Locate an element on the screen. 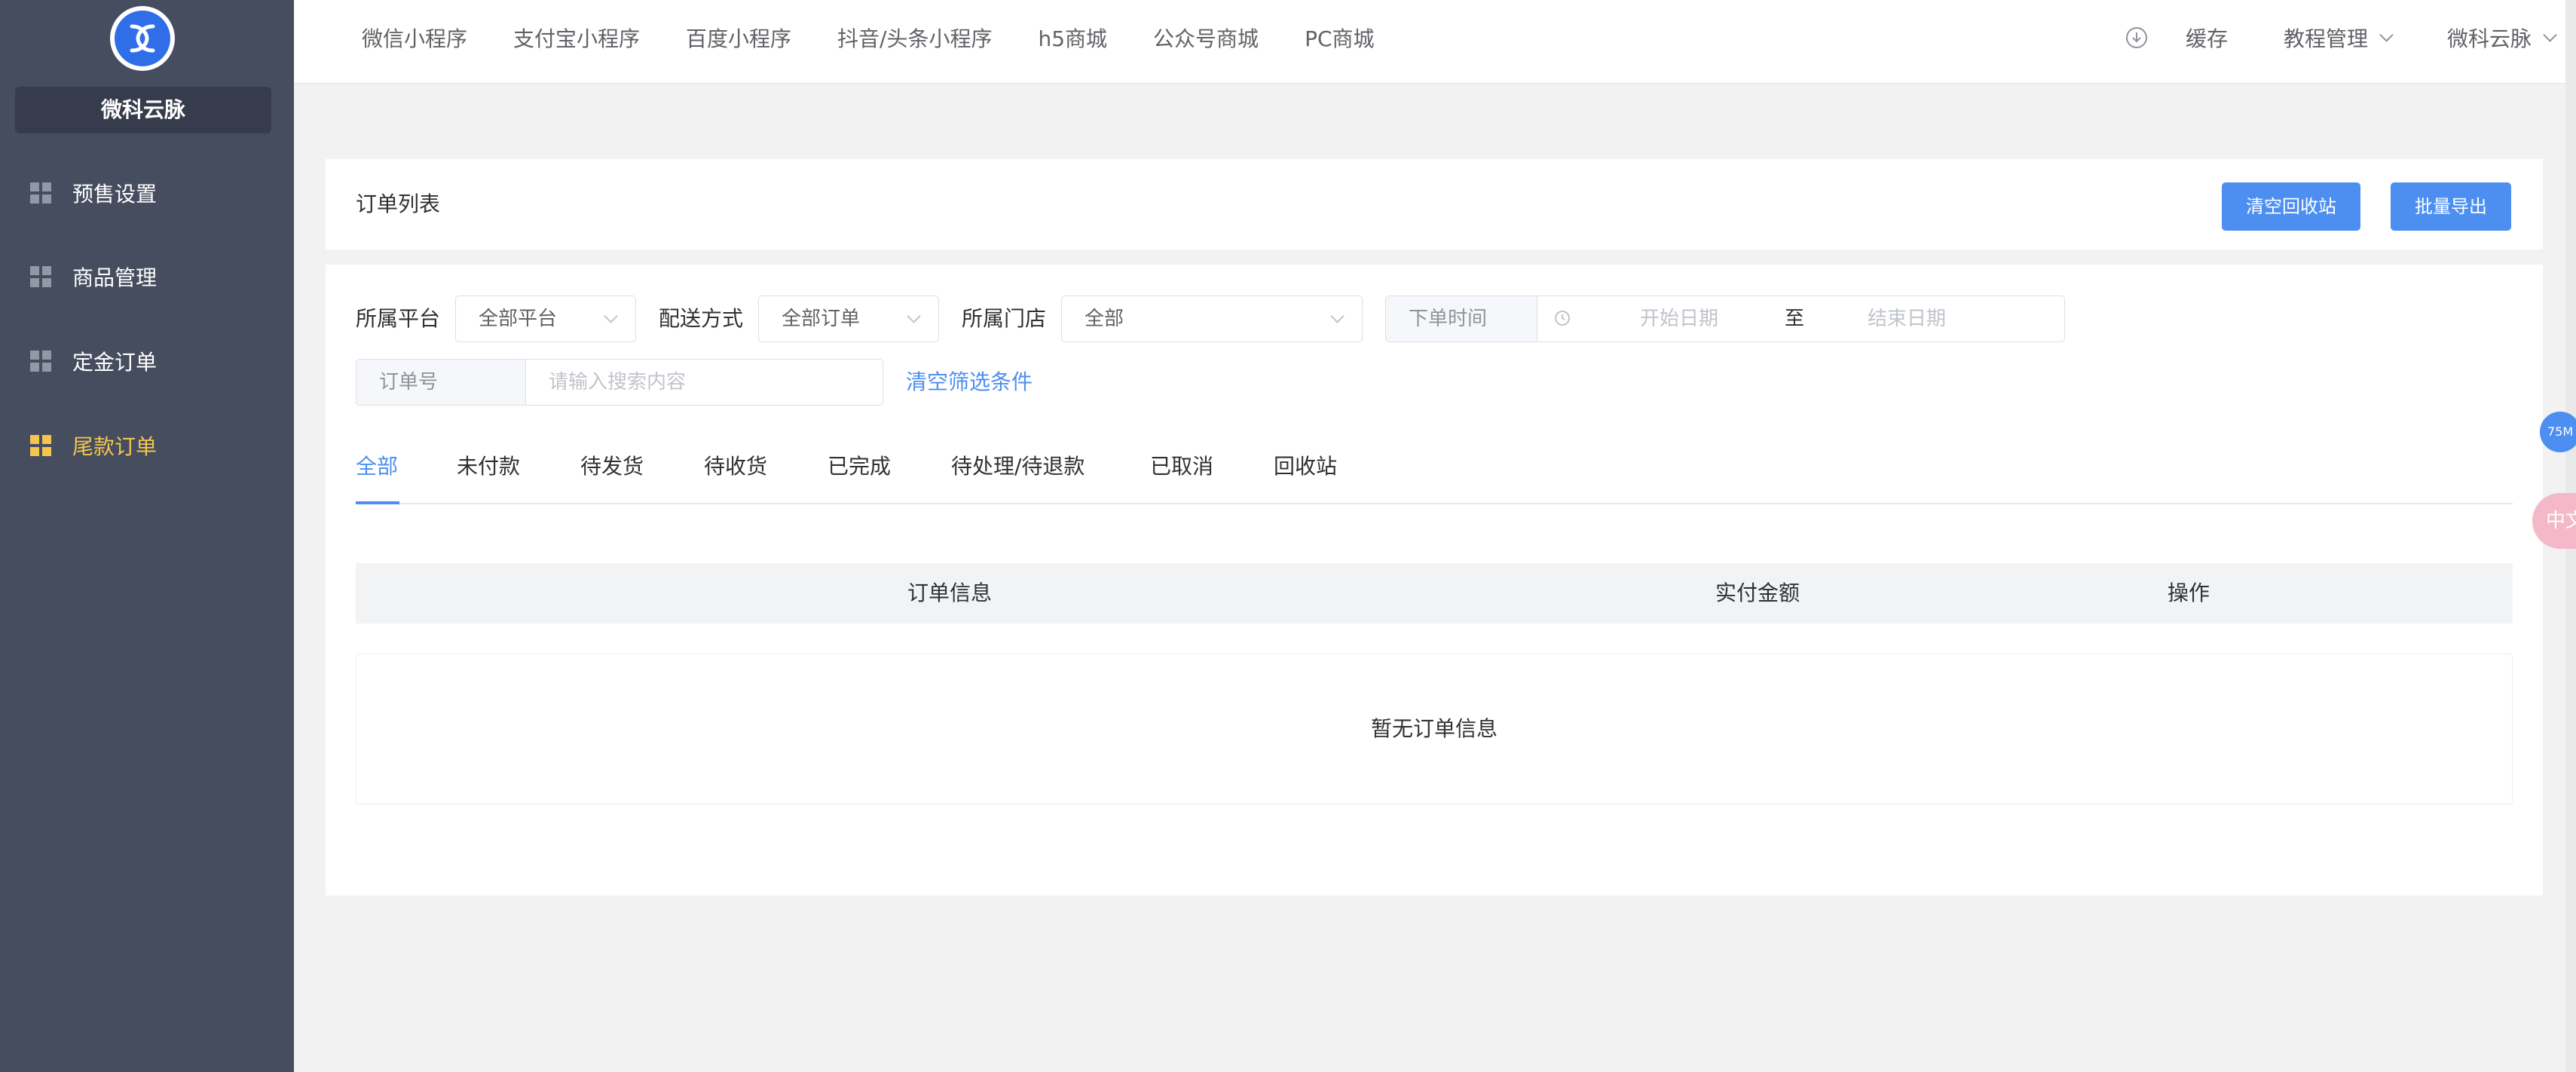  time-type-select: 下单时间 is located at coordinates (1461, 319).